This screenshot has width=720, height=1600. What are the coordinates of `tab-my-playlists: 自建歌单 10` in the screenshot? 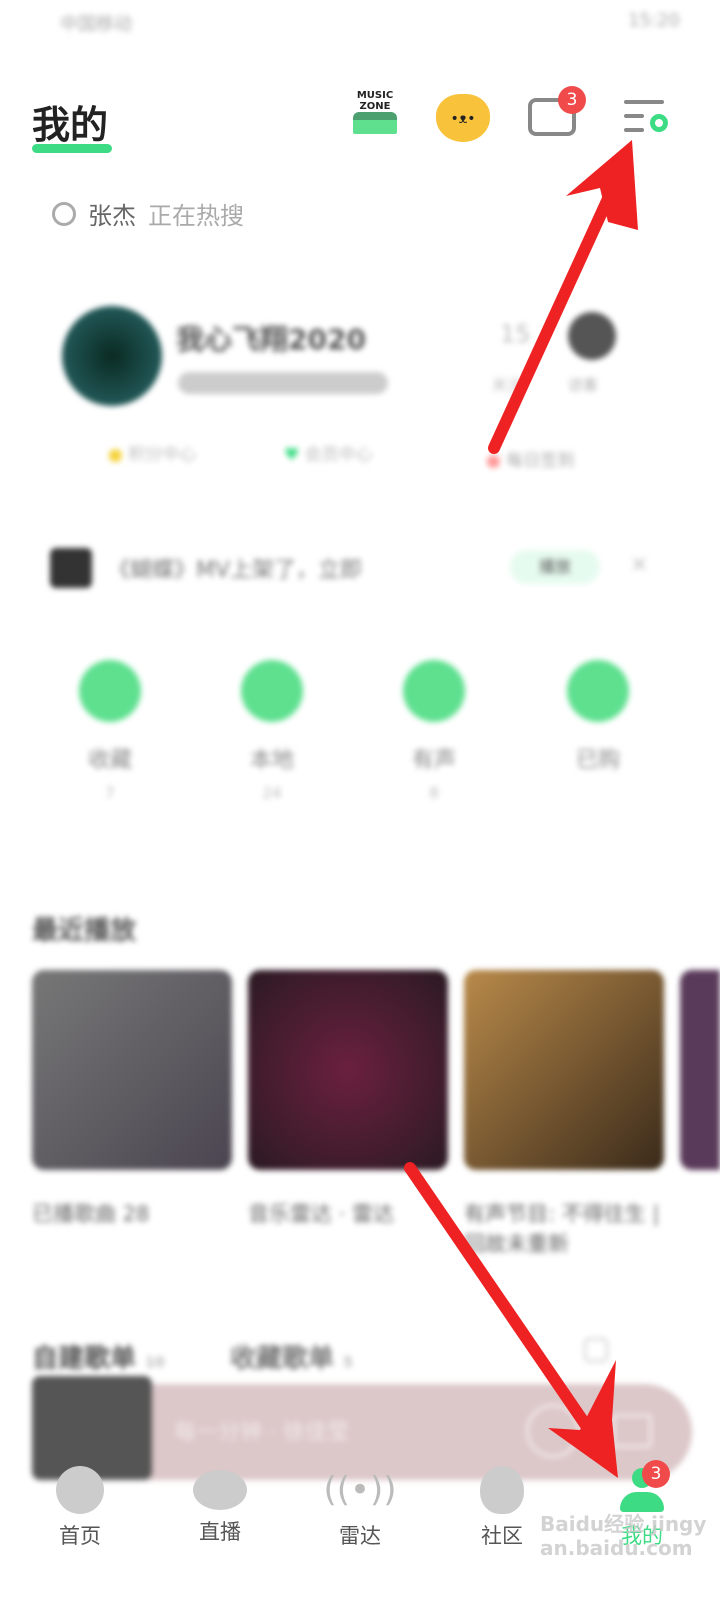 It's located at (98, 1356).